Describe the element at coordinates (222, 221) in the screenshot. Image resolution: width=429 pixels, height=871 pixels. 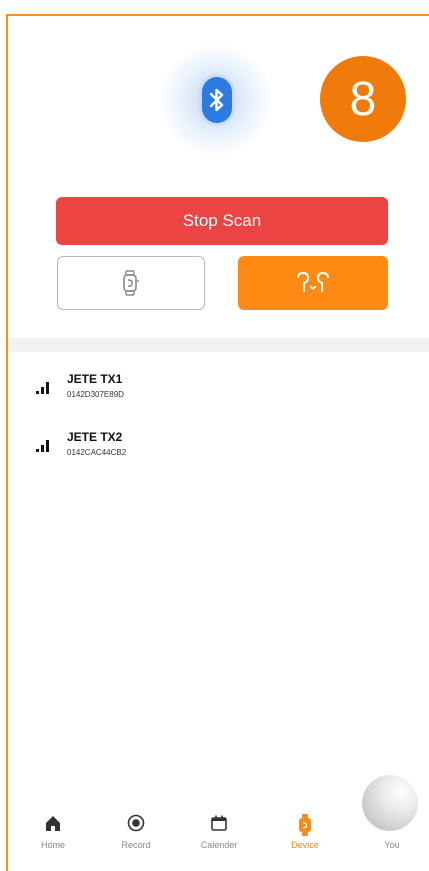
I see `stop-scan-button: Stop Scan` at that location.